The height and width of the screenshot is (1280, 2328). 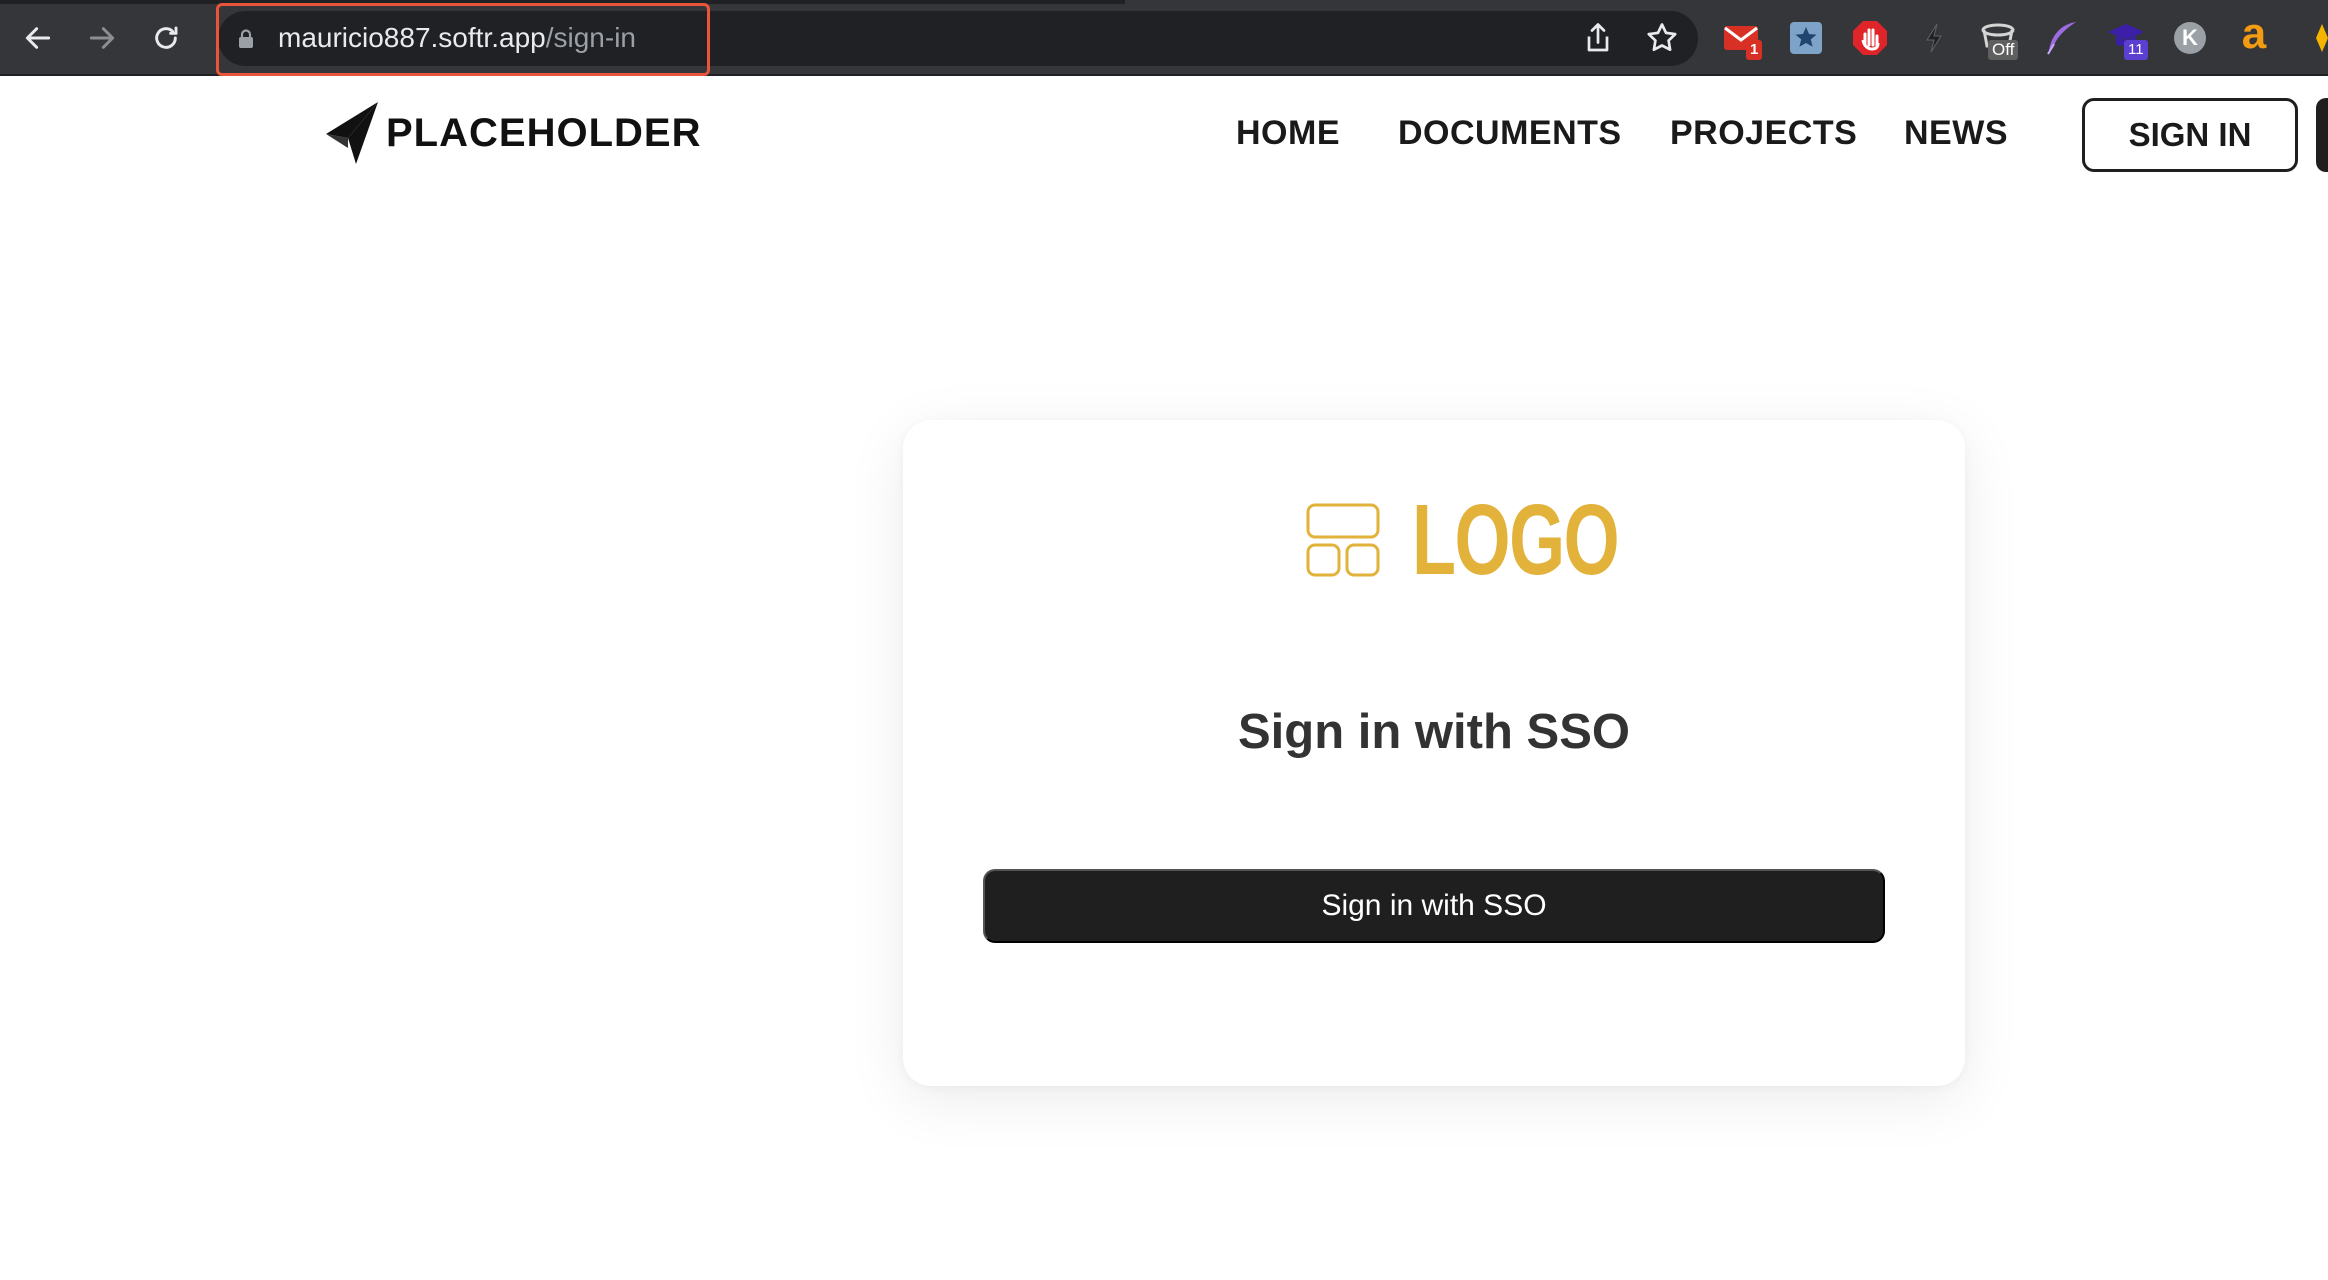 I want to click on forward-arrow-icon, so click(x=102, y=38).